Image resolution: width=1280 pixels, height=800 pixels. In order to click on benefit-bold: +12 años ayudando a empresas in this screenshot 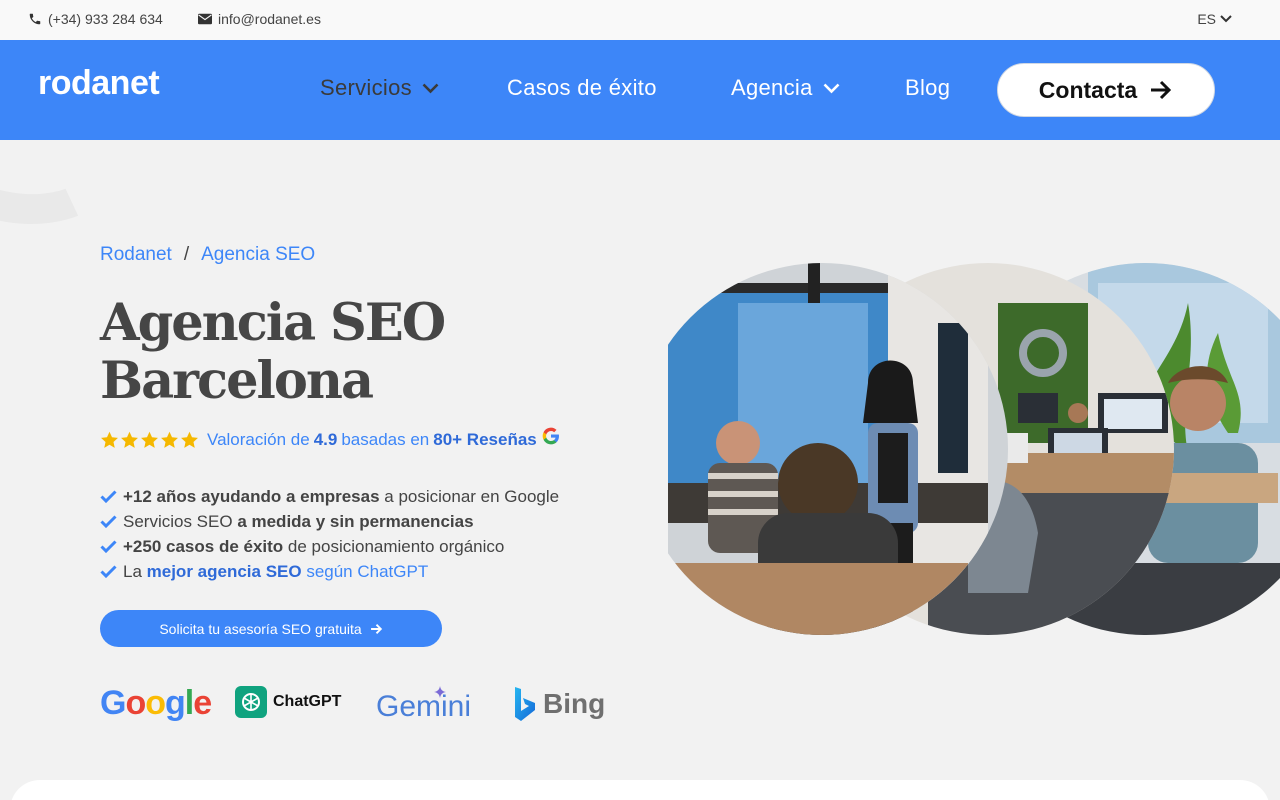, I will do `click(251, 496)`.